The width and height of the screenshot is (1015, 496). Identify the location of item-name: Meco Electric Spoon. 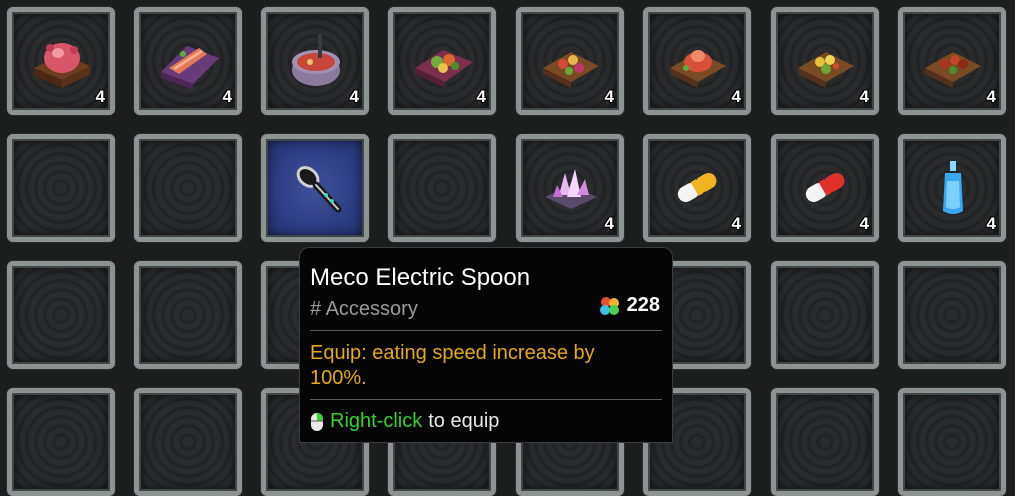
(420, 277).